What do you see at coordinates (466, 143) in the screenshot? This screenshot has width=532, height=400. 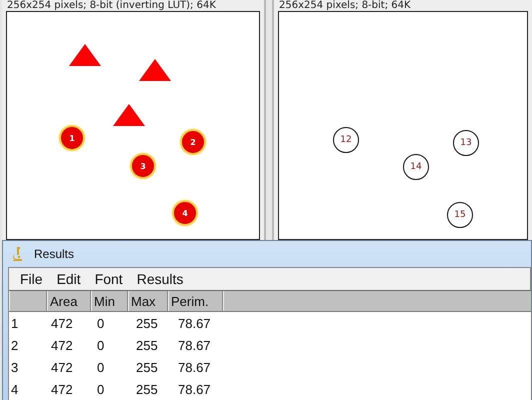 I see `particle-label: 13` at bounding box center [466, 143].